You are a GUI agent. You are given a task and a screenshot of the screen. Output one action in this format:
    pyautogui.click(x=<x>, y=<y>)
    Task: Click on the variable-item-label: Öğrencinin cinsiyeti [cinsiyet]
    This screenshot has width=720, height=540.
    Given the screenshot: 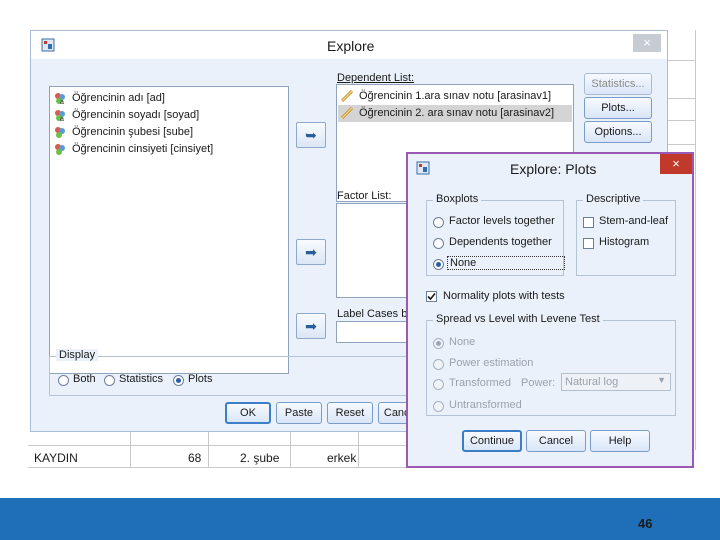 What is the action you would take?
    pyautogui.click(x=143, y=149)
    